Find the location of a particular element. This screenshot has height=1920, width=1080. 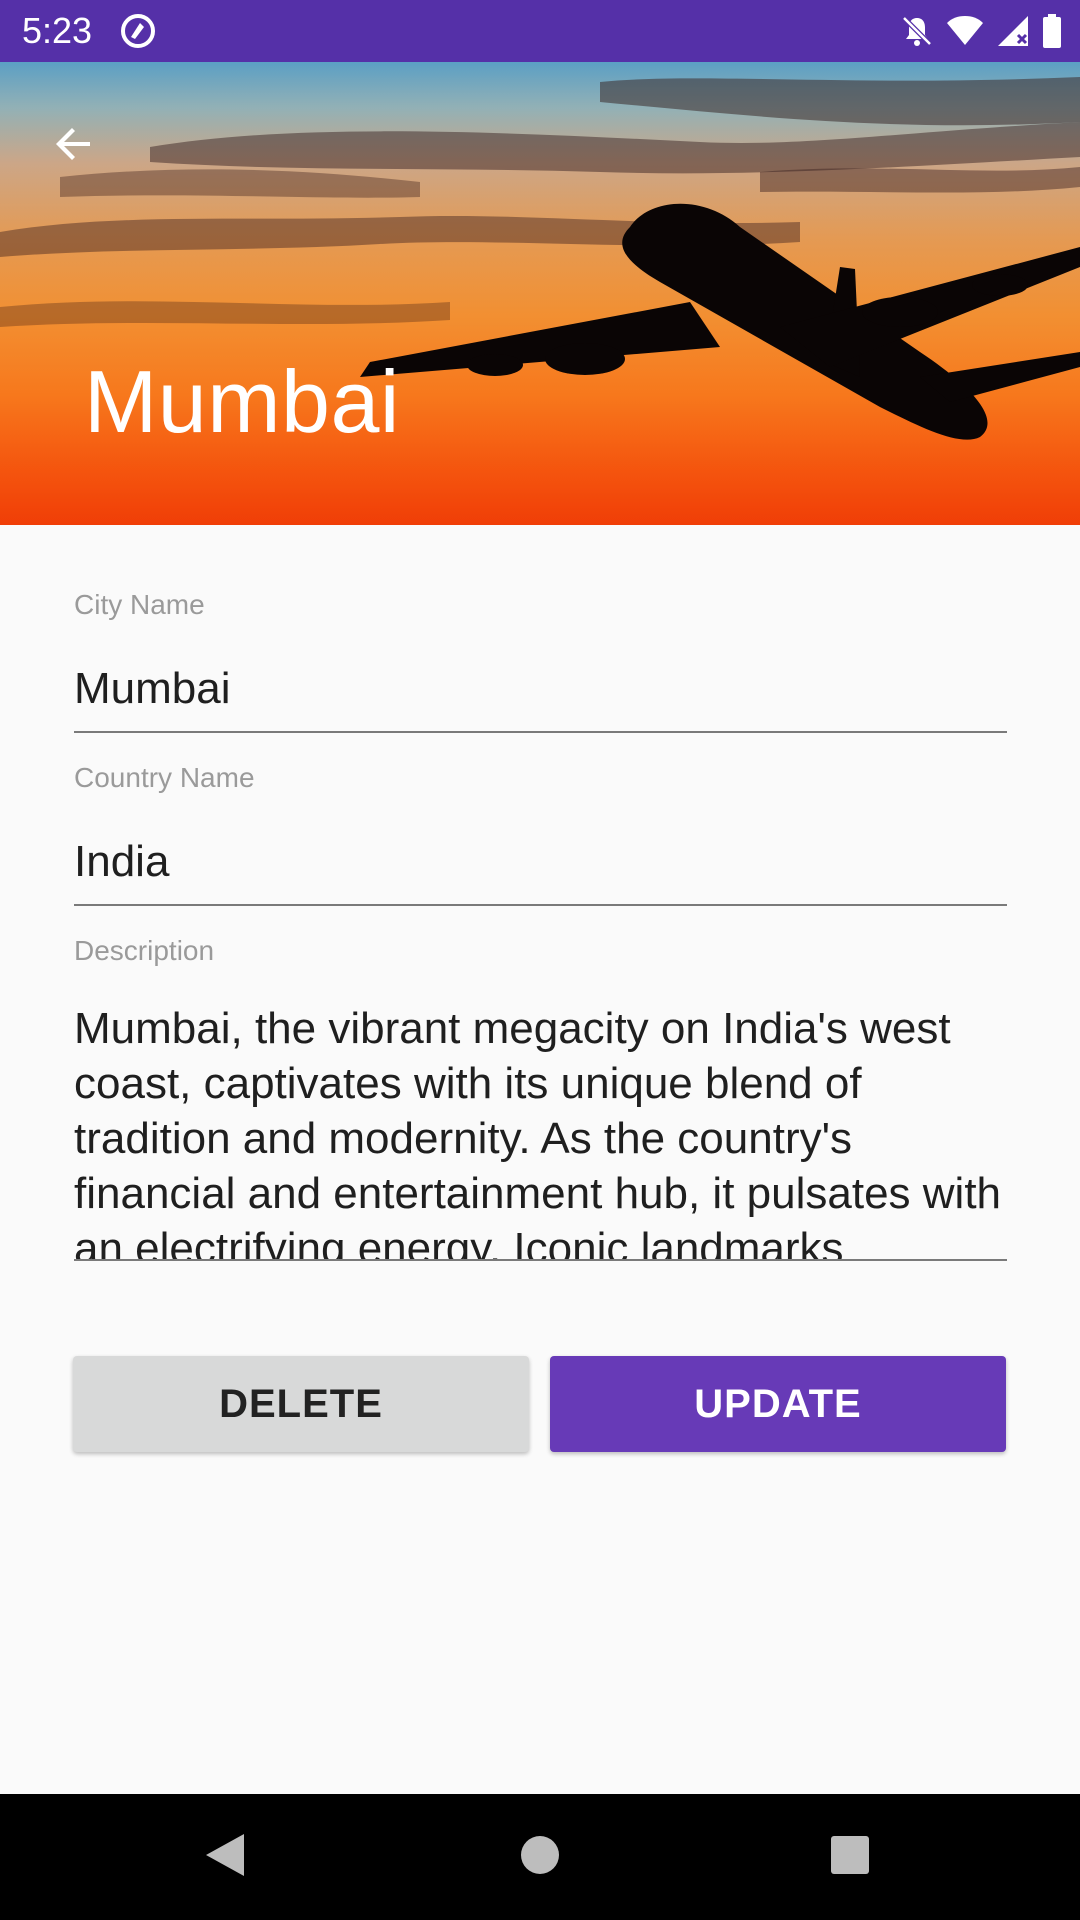

nav-recents-button is located at coordinates (850, 1857).